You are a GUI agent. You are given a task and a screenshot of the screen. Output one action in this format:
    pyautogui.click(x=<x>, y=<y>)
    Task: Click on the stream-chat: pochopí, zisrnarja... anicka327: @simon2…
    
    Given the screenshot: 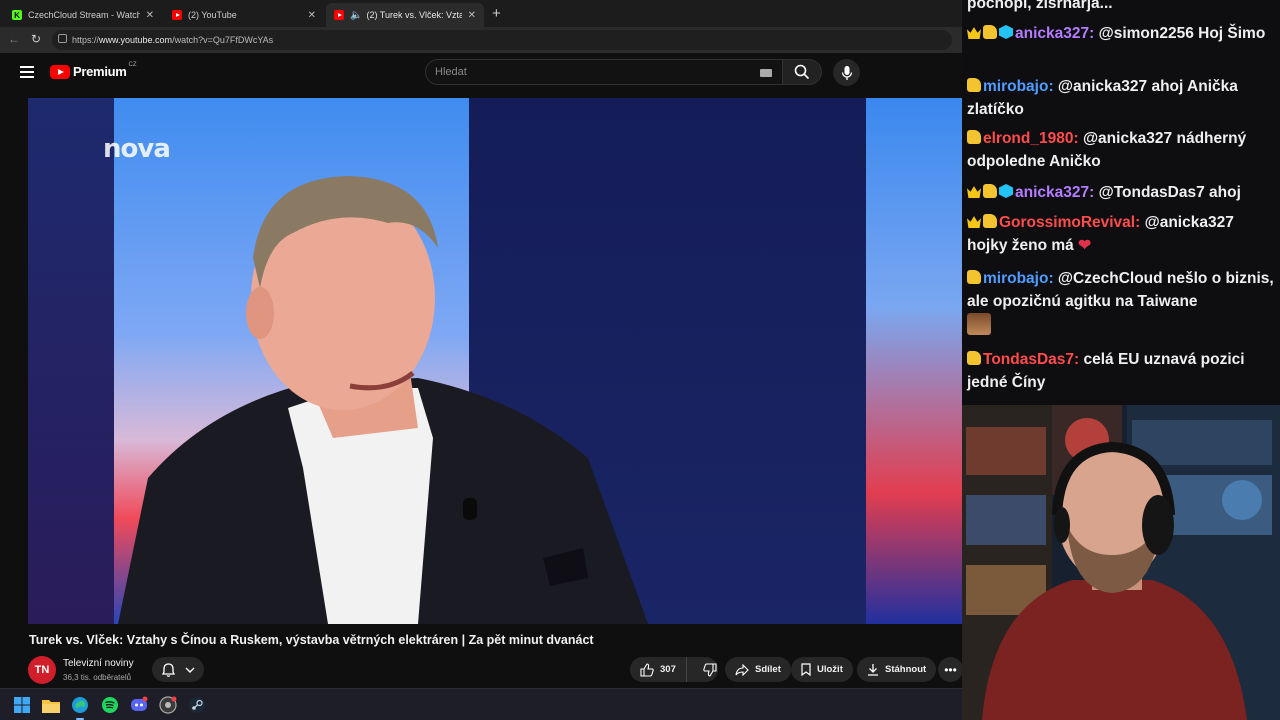 What is the action you would take?
    pyautogui.click(x=1121, y=202)
    